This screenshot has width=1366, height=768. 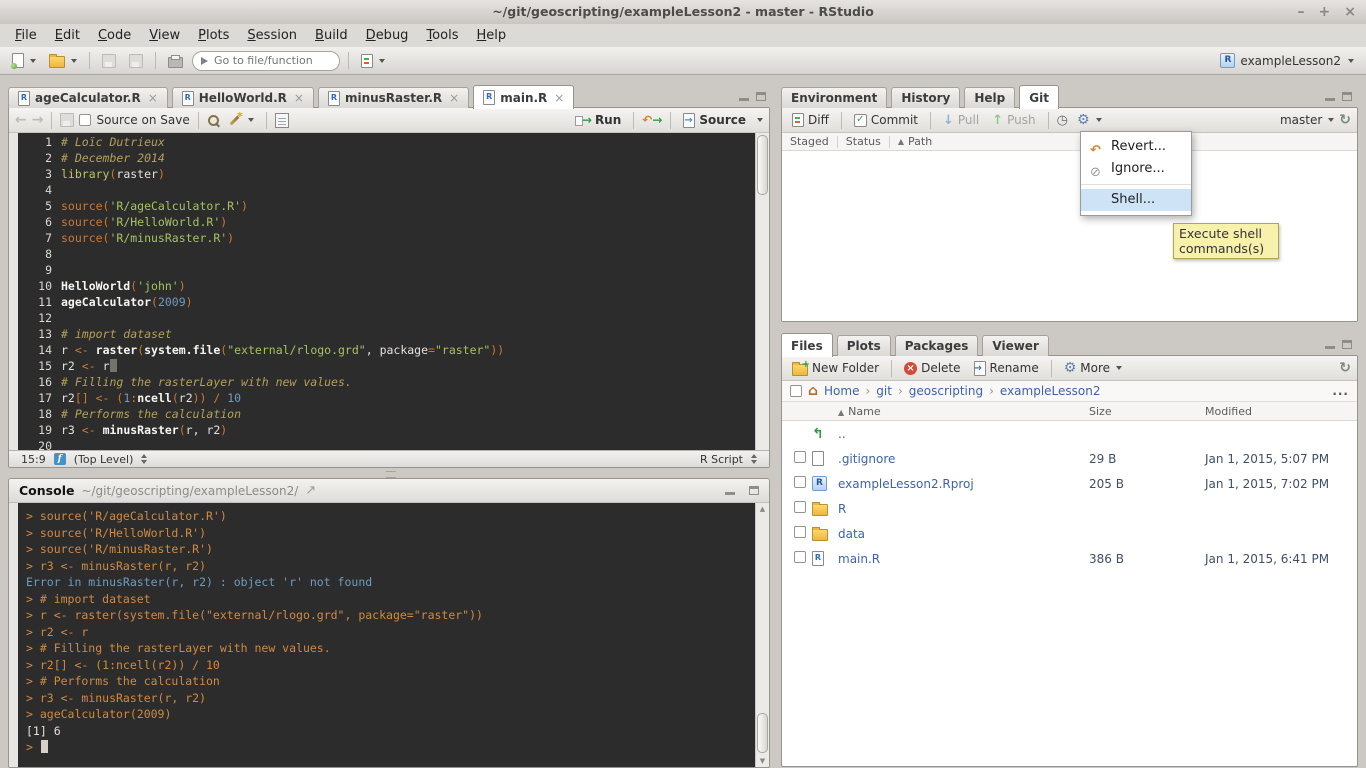 What do you see at coordinates (524, 97) in the screenshot?
I see `tab-main-r: main.R ×` at bounding box center [524, 97].